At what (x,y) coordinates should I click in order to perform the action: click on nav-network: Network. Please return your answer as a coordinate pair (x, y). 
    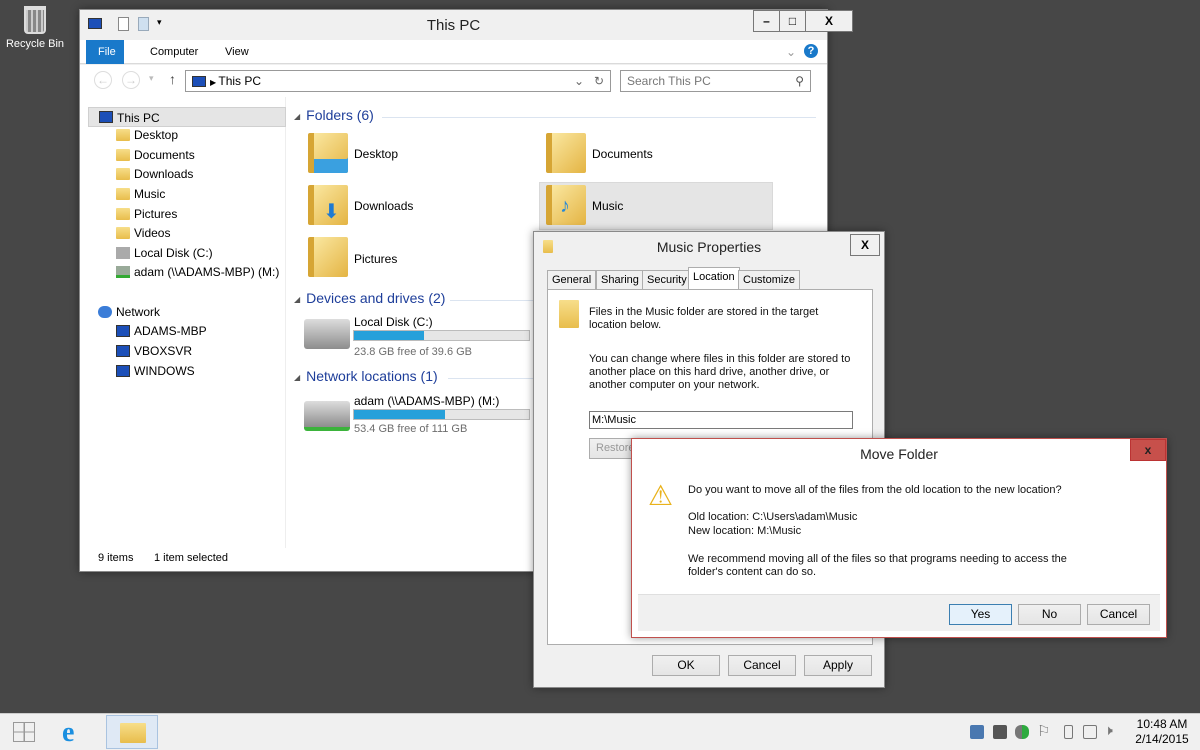
    Looking at the image, I should click on (187, 312).